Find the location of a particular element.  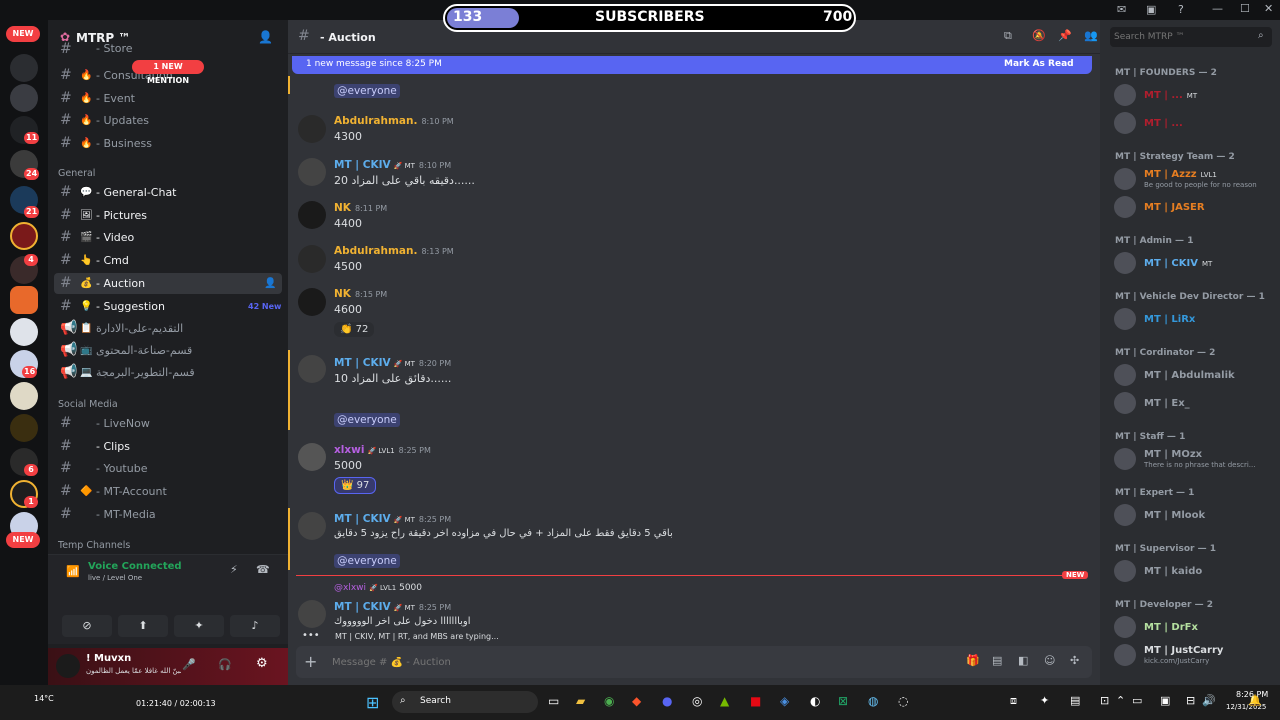

sticker-icon: ◧ is located at coordinates (1023, 660).